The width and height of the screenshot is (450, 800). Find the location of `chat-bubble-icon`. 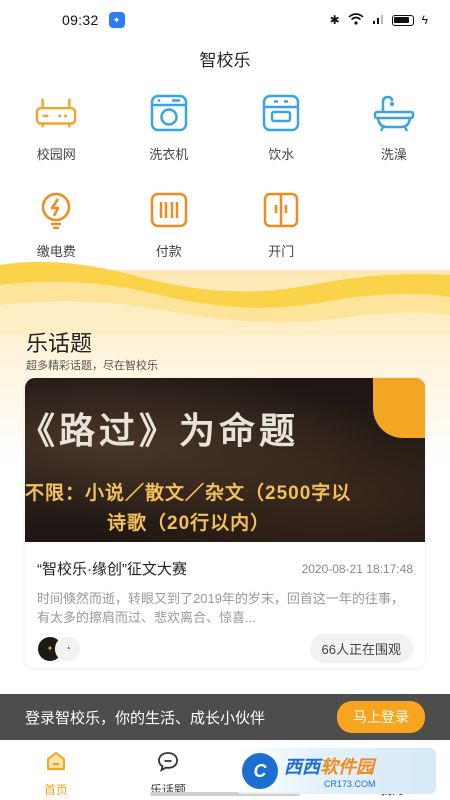

chat-bubble-icon is located at coordinates (168, 763).